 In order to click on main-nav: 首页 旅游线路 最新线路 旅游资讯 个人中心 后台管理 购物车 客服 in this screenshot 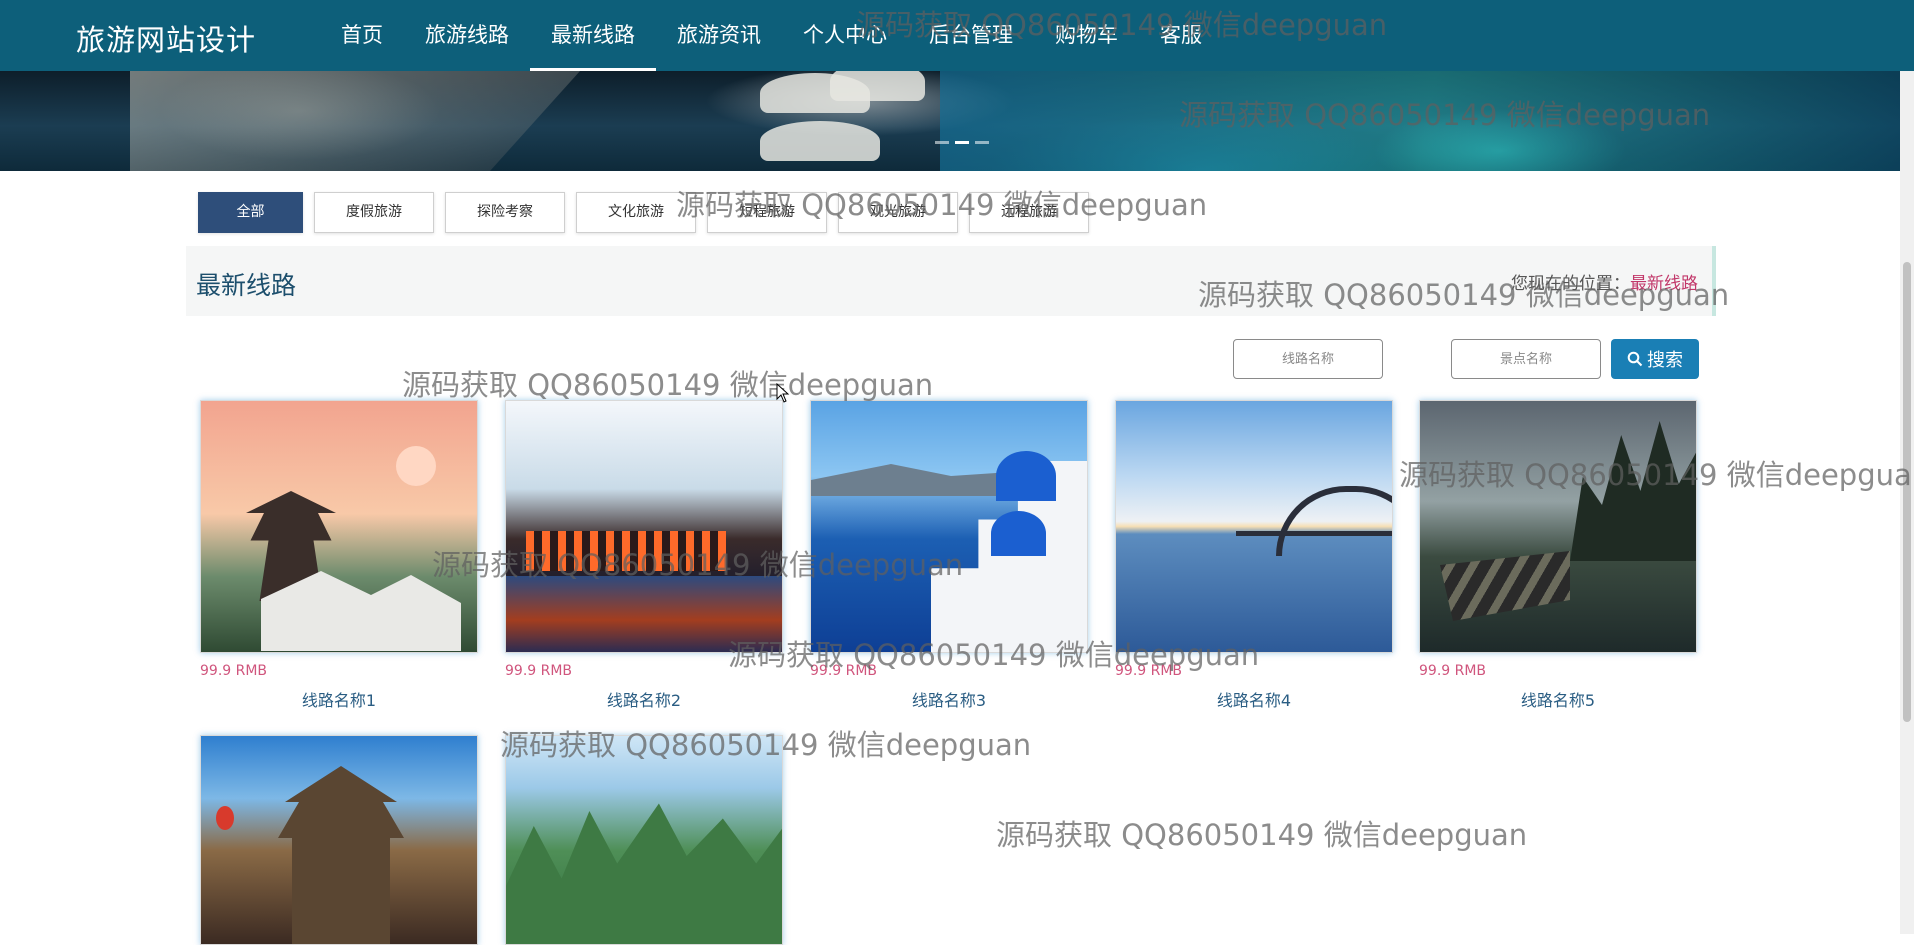, I will do `click(771, 35)`.